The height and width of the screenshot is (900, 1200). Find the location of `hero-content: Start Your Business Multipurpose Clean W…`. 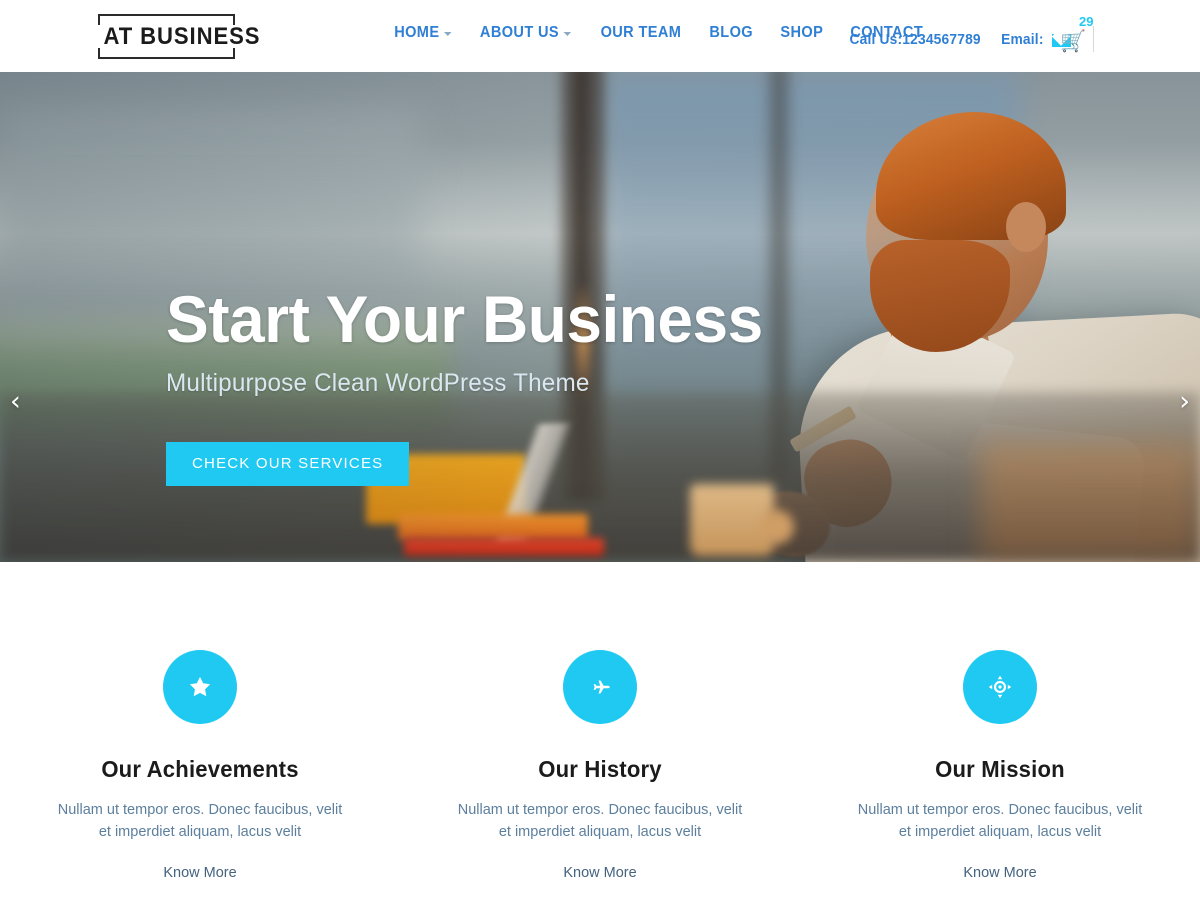

hero-content: Start Your Business Multipurpose Clean W… is located at coordinates (473, 384).